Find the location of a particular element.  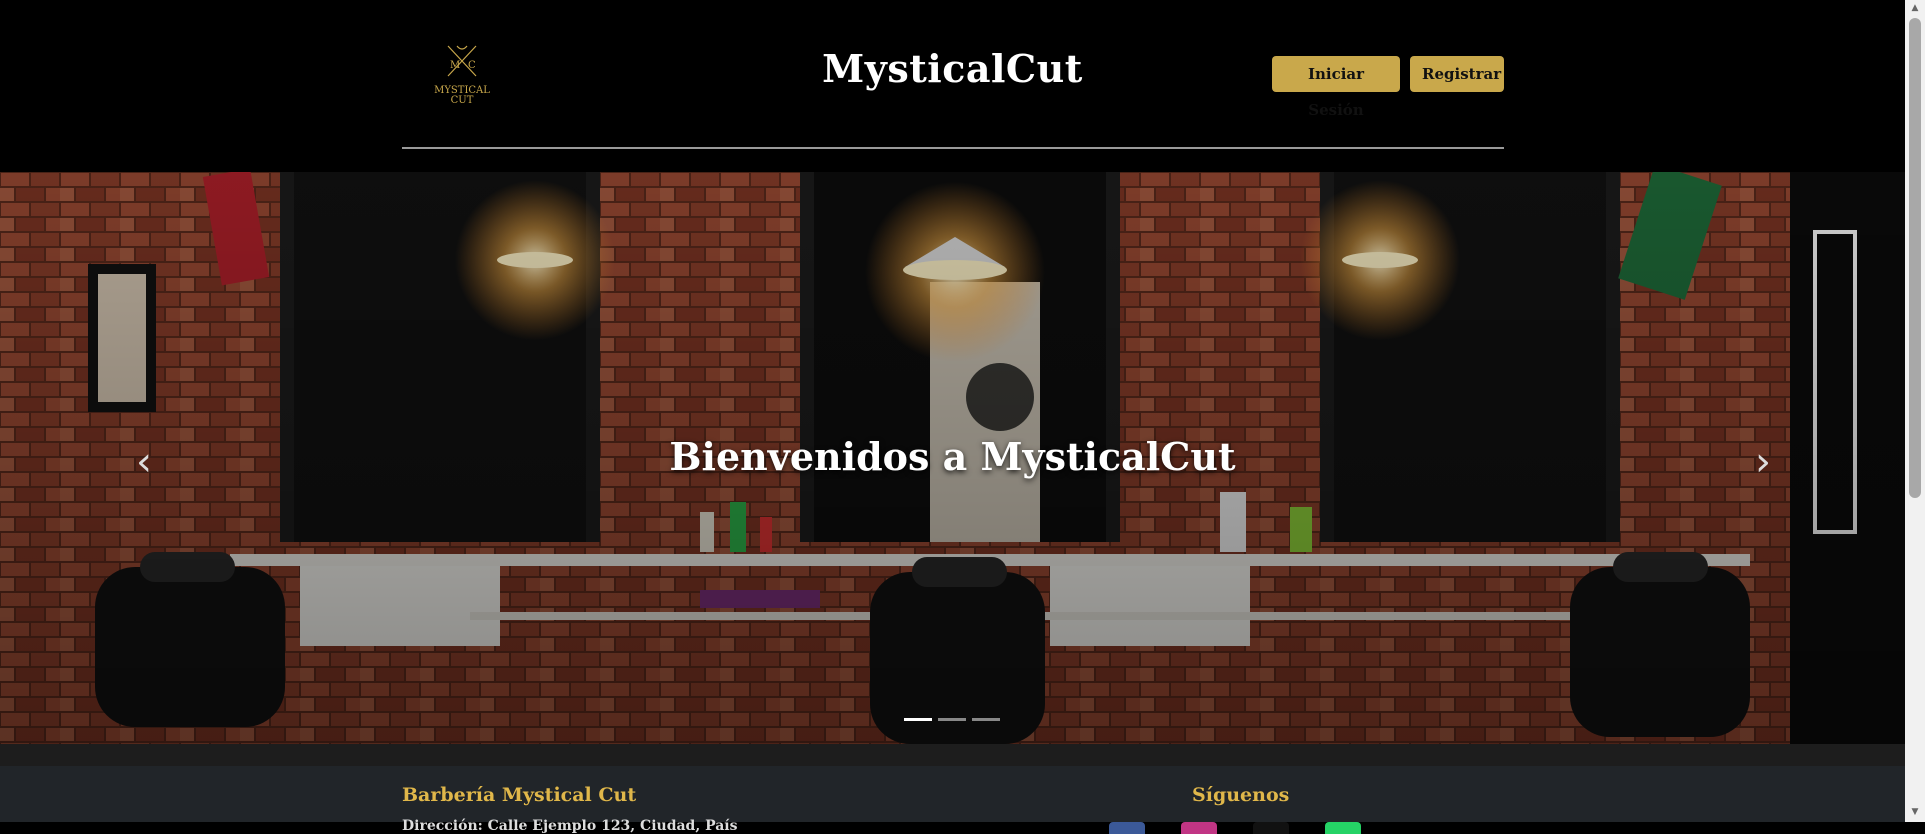

svg-text: CUT is located at coordinates (462, 100).